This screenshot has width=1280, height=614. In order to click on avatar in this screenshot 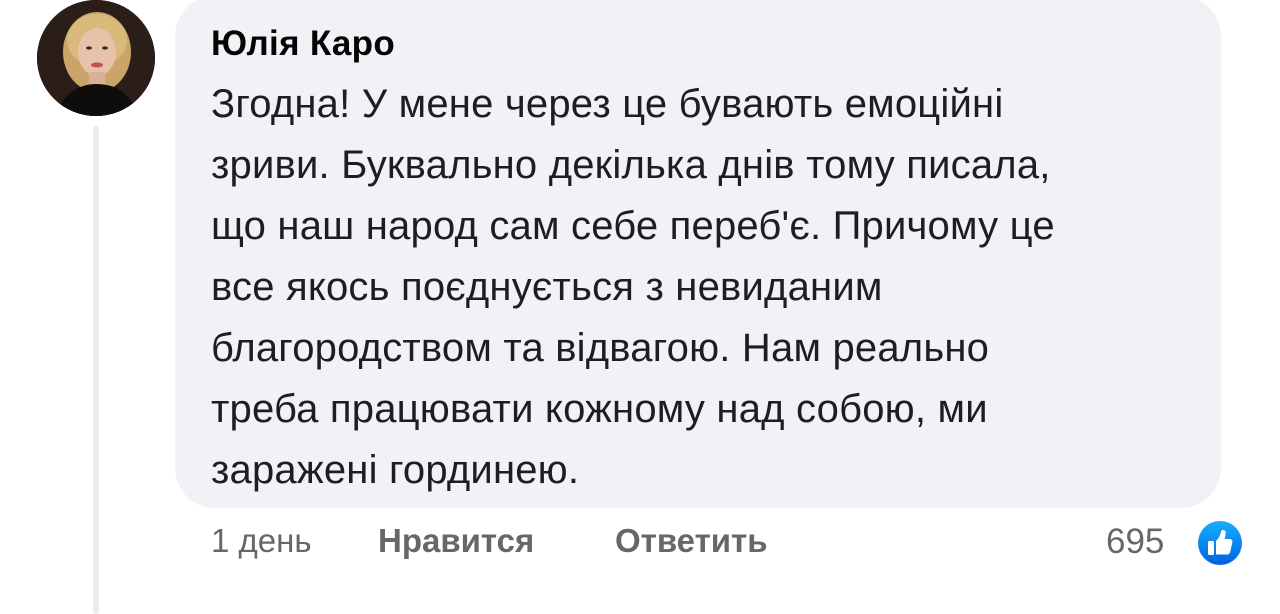, I will do `click(96, 58)`.